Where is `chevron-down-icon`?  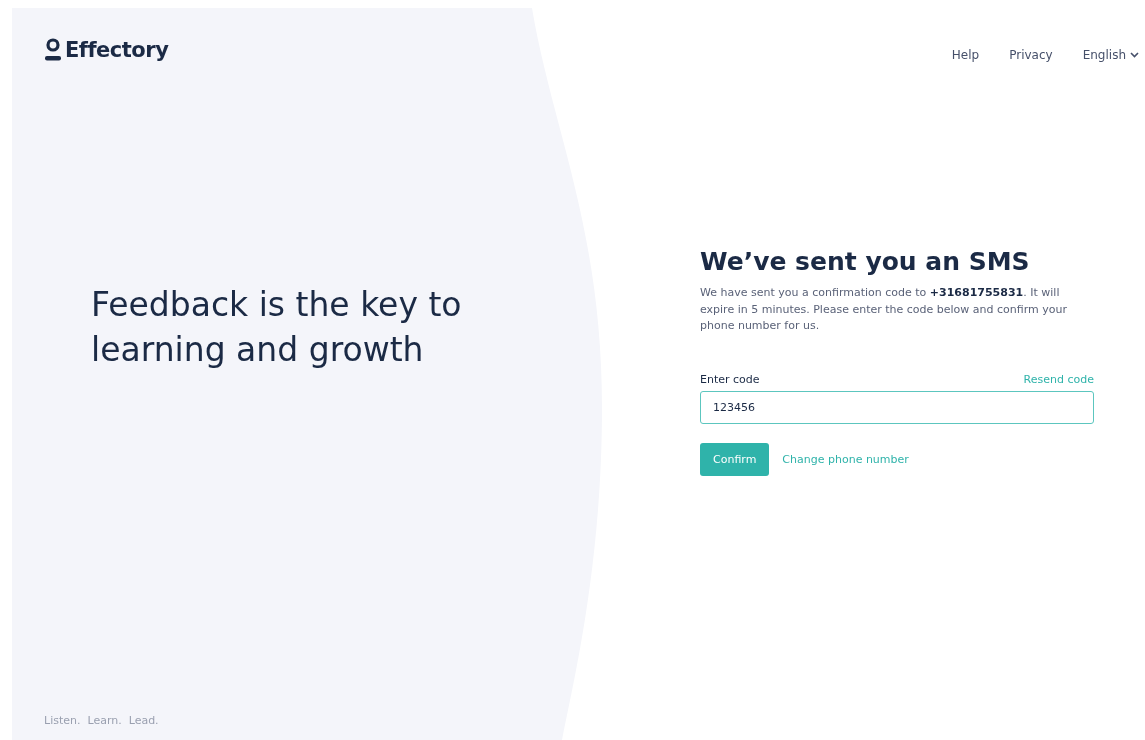
chevron-down-icon is located at coordinates (1134, 55).